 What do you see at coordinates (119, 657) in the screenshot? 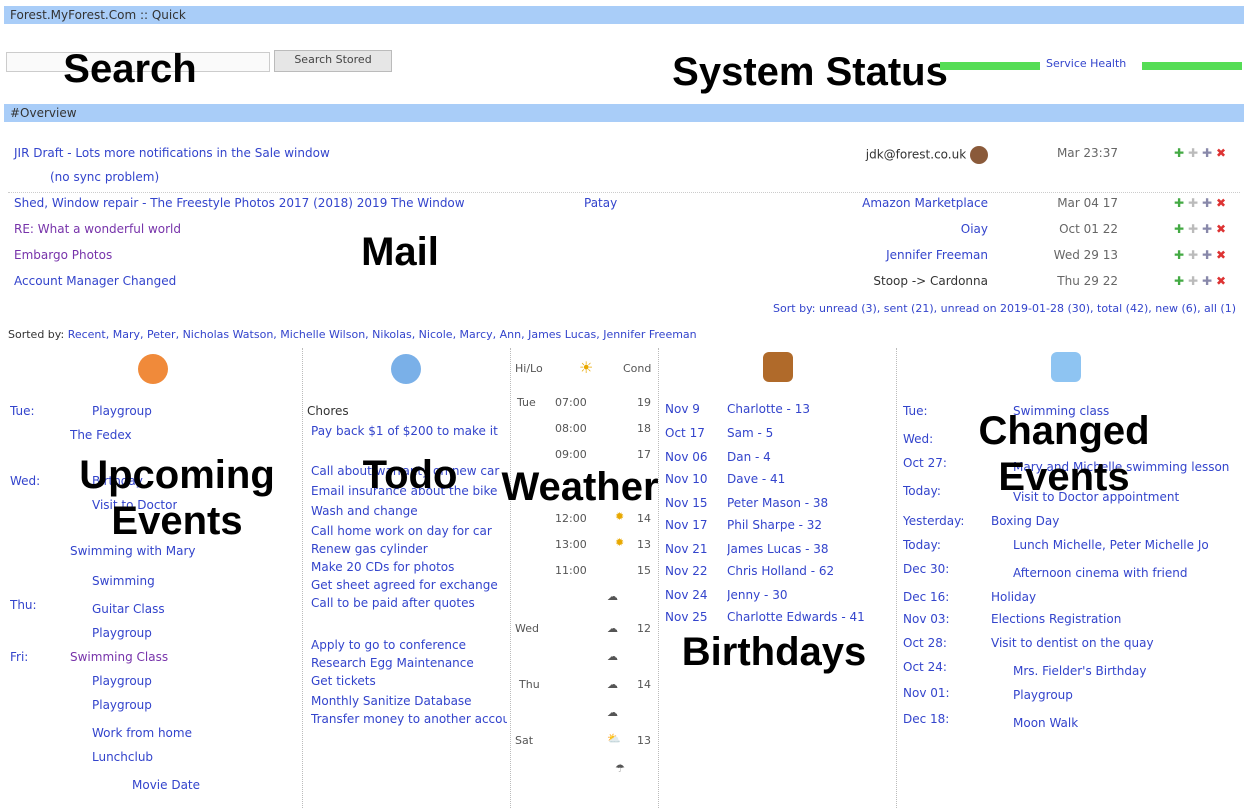
I see `event-item: Swimming Class` at bounding box center [119, 657].